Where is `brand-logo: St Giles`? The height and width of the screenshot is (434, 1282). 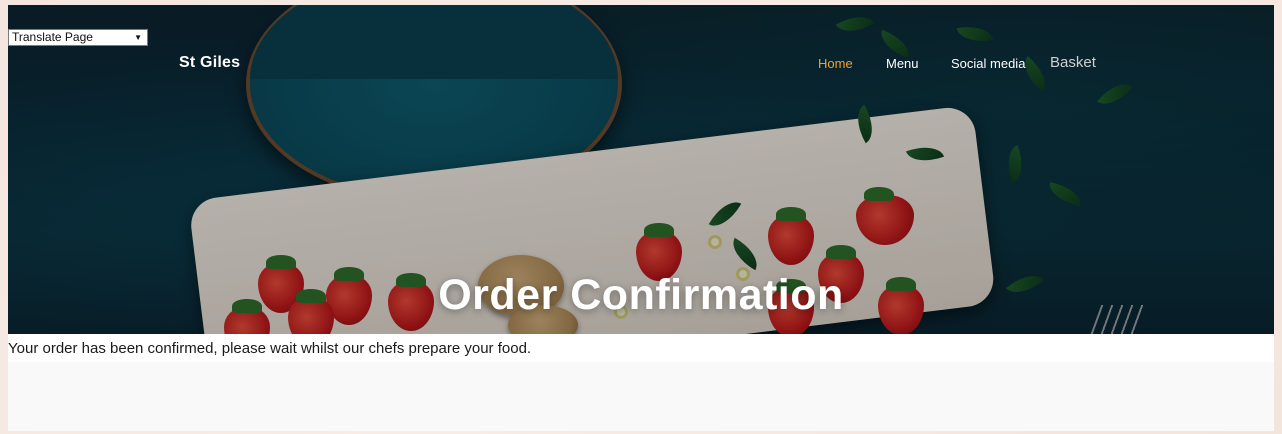
brand-logo: St Giles is located at coordinates (209, 63).